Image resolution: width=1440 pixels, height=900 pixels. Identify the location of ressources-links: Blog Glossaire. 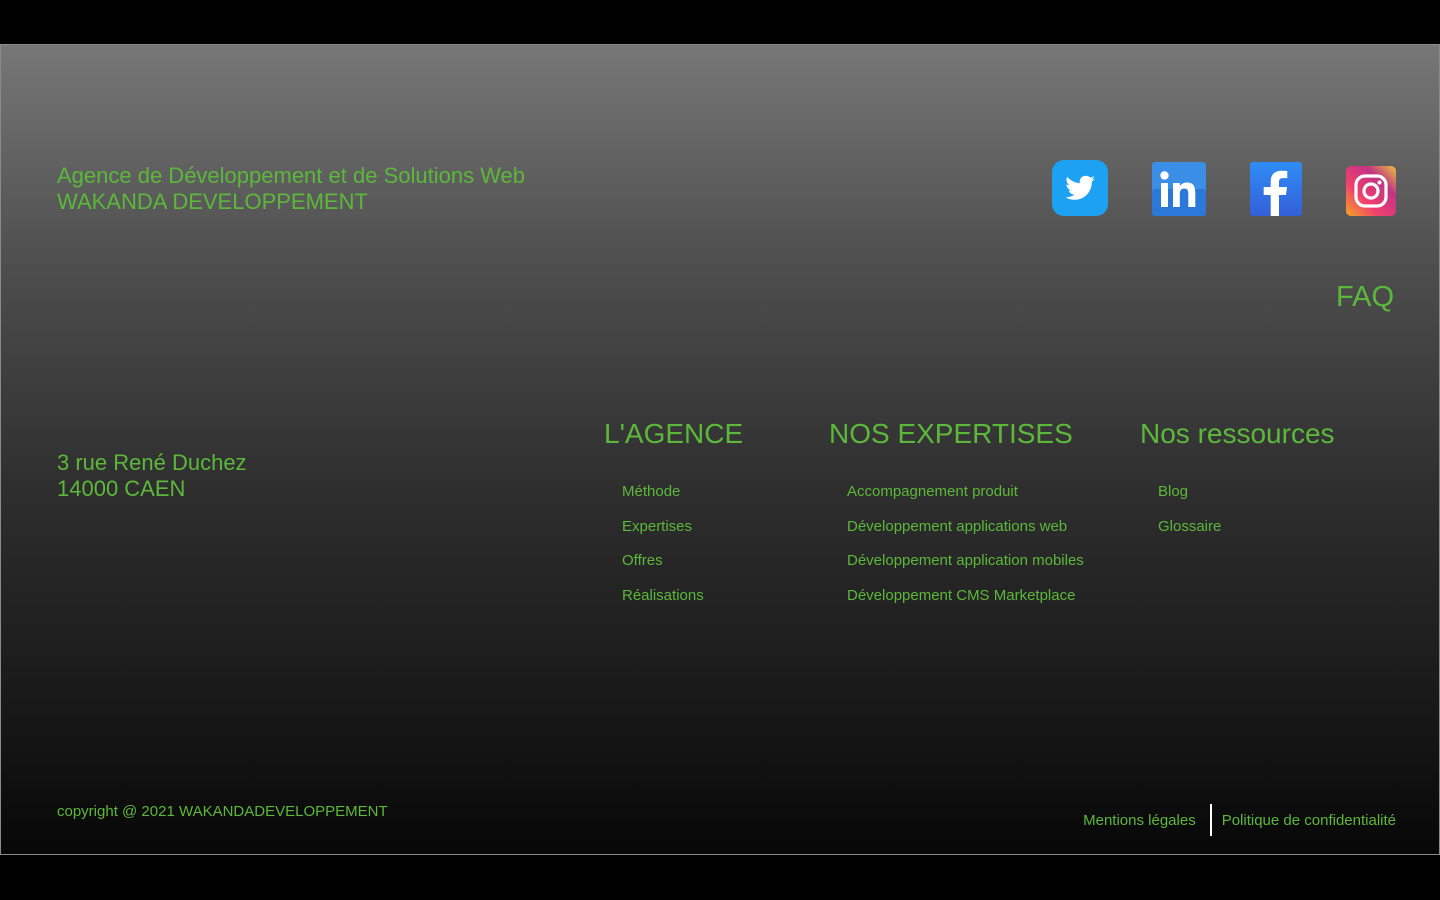
(1246, 517).